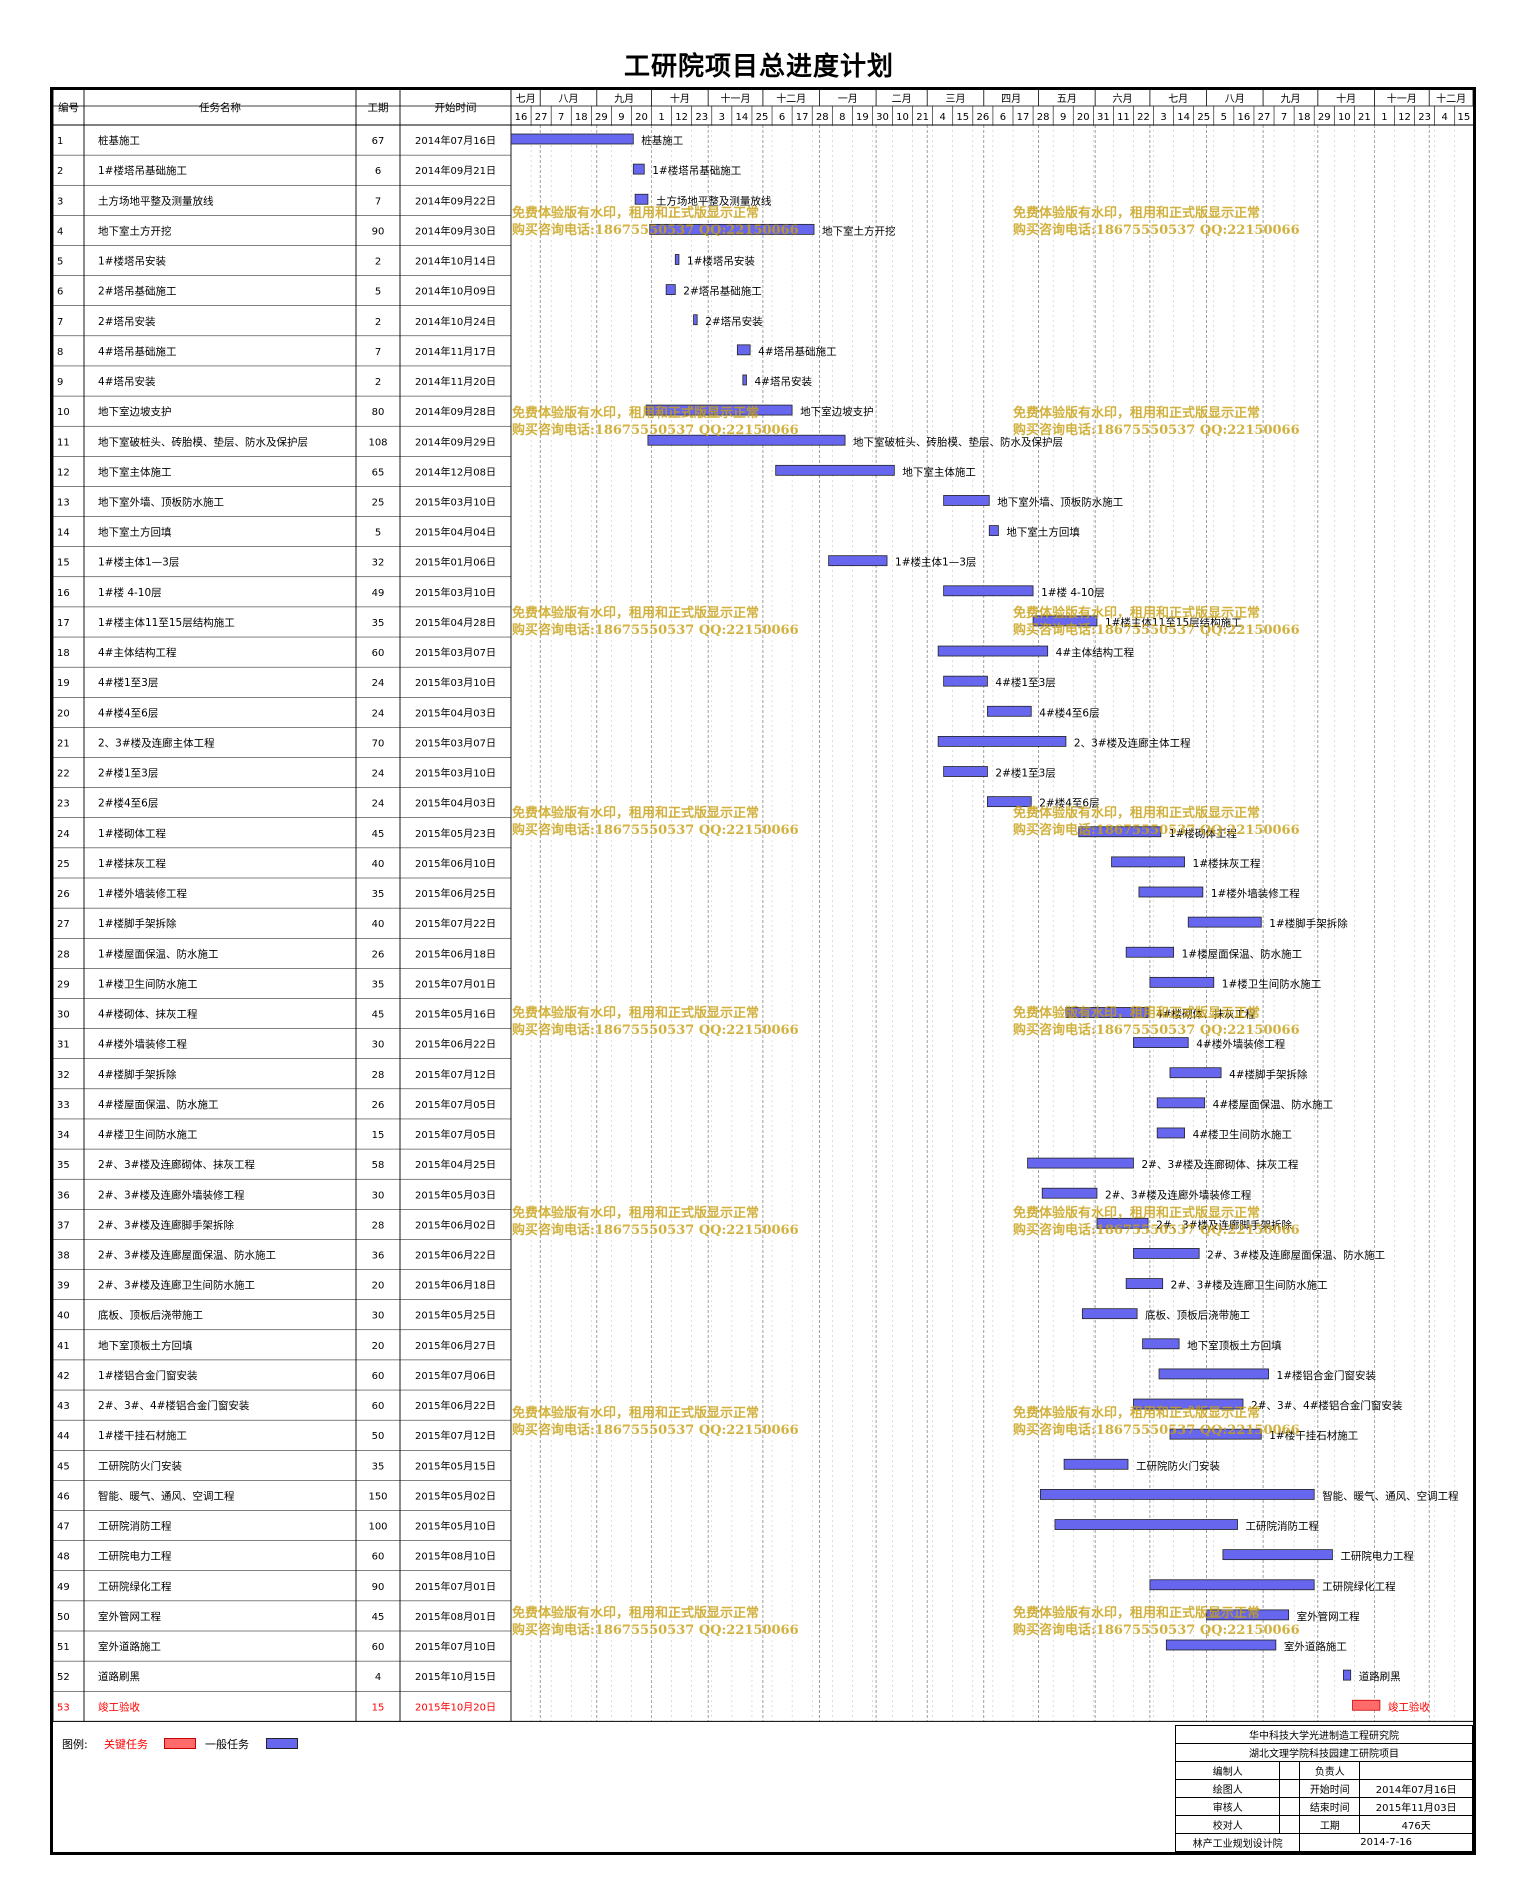 Image resolution: width=1518 pixels, height=1895 pixels. I want to click on legend-critical-swatch, so click(180, 1743).